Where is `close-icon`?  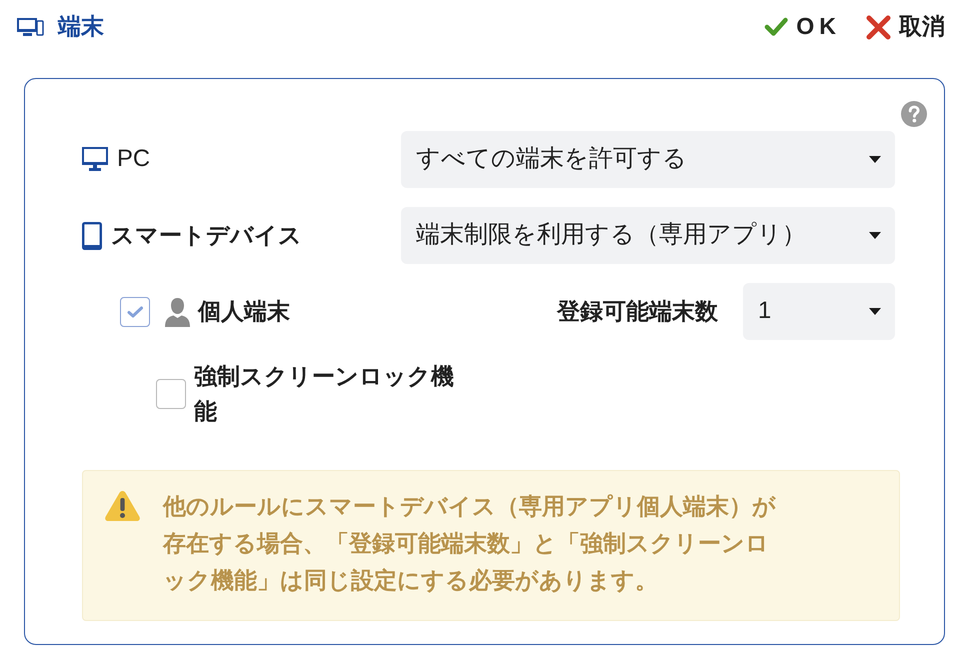
close-icon is located at coordinates (878, 27).